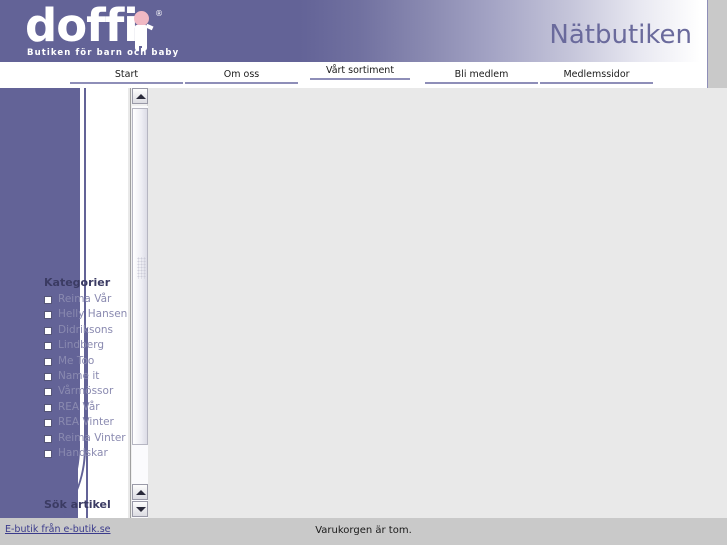 This screenshot has height=545, width=727. I want to click on nav-item-om-oss: Om oss, so click(241, 76).